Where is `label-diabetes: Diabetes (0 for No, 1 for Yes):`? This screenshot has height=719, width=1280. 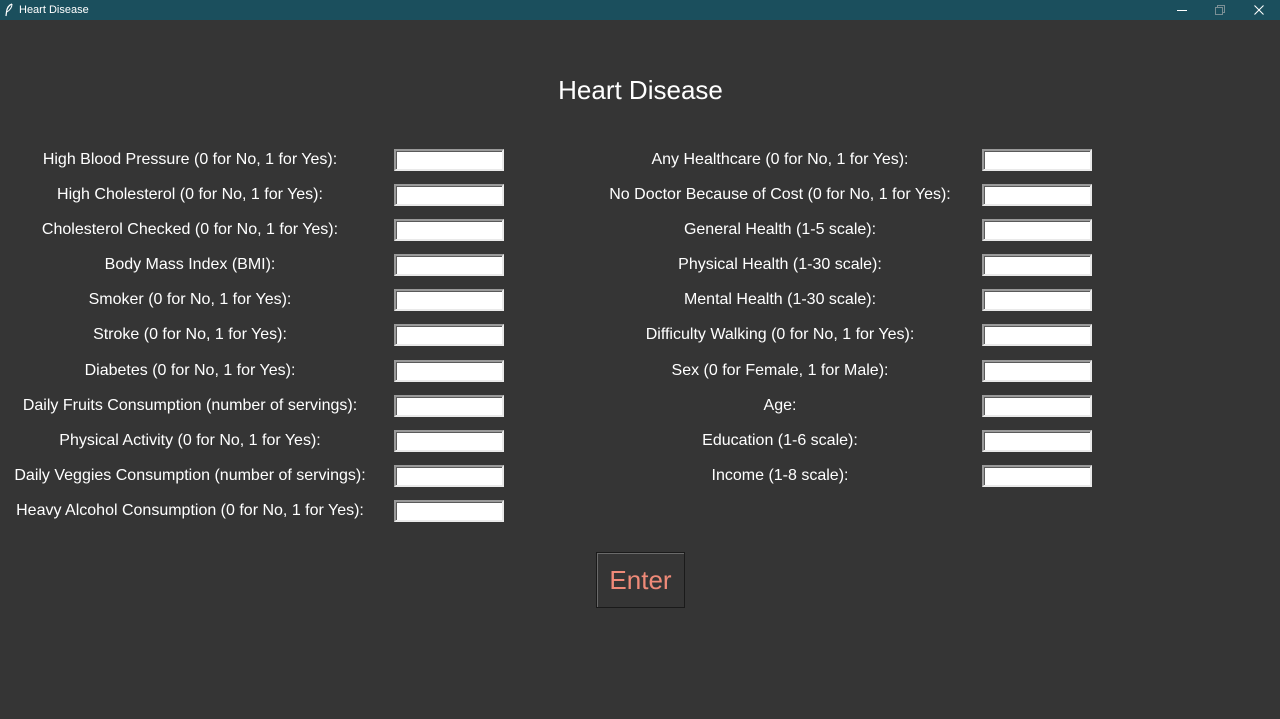 label-diabetes: Diabetes (0 for No, 1 for Yes): is located at coordinates (190, 370).